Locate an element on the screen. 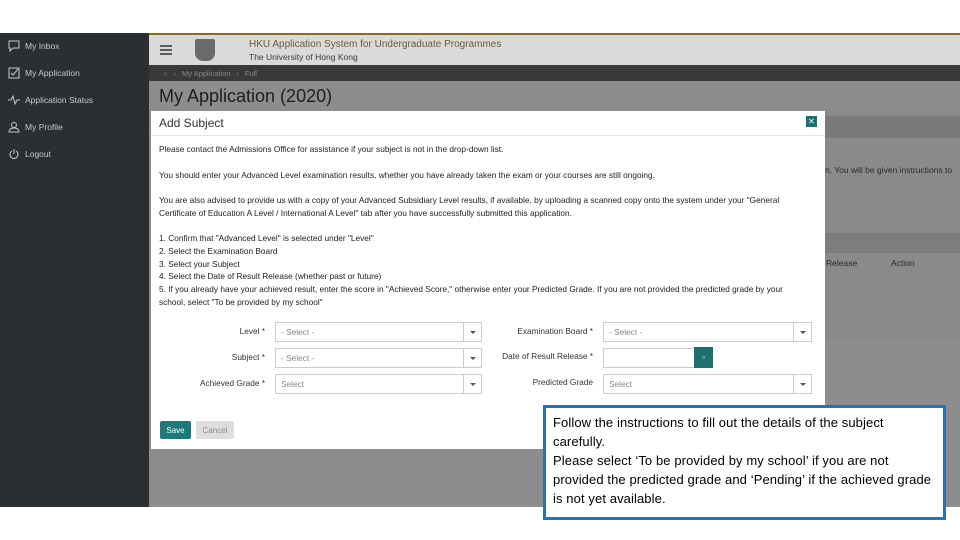  background-table-header is located at coordinates (892, 243).